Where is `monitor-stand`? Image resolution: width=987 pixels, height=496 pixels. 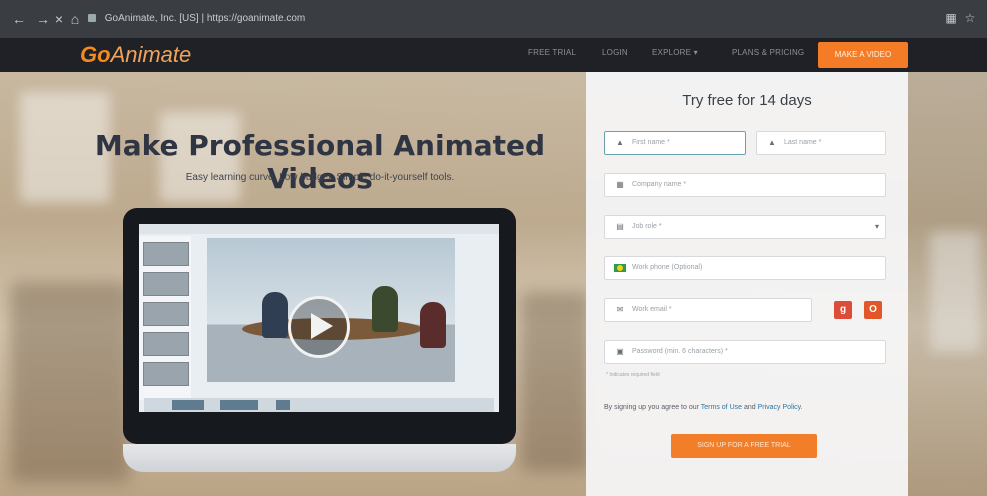
monitor-stand is located at coordinates (319, 458).